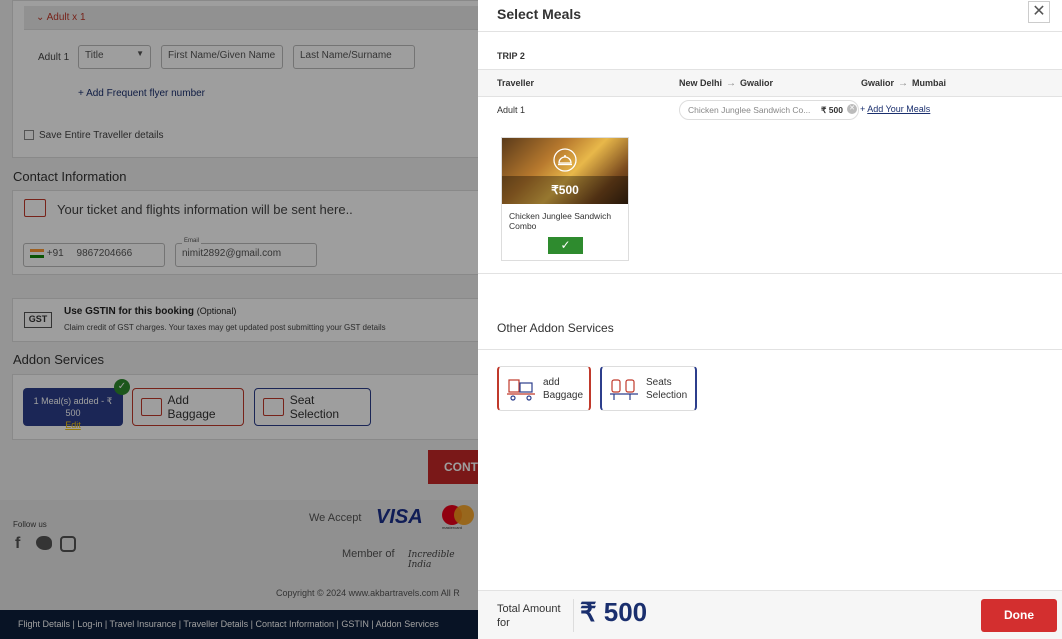  What do you see at coordinates (929, 83) in the screenshot?
I see `seg2-to: Mumbai` at bounding box center [929, 83].